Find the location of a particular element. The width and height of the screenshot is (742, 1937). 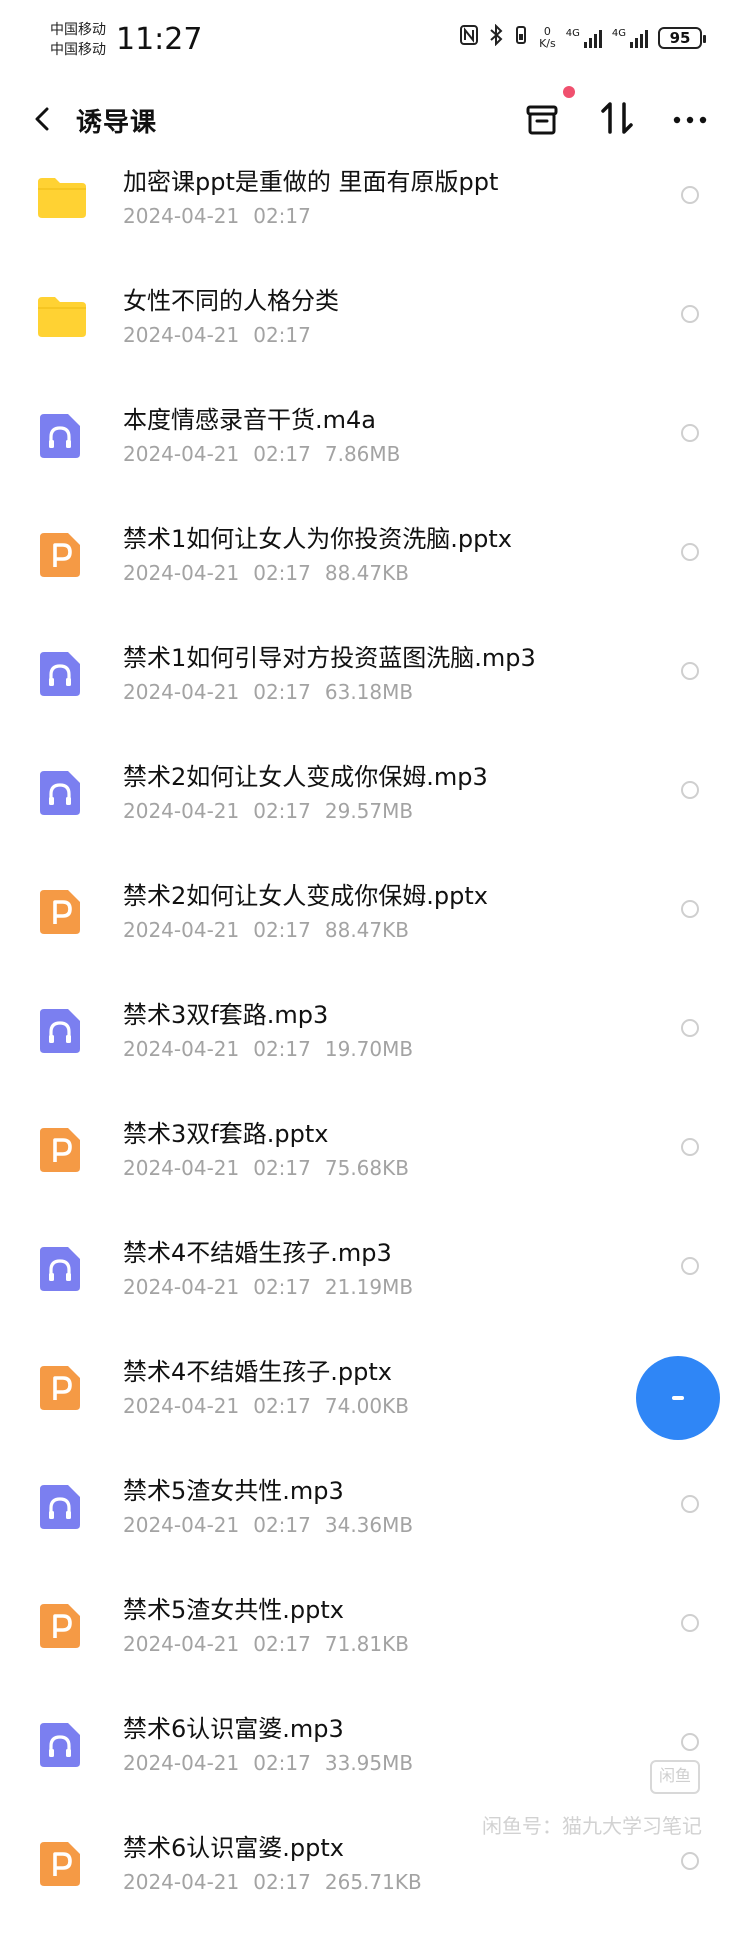

carrier-1: 中国移动 is located at coordinates (78, 30).